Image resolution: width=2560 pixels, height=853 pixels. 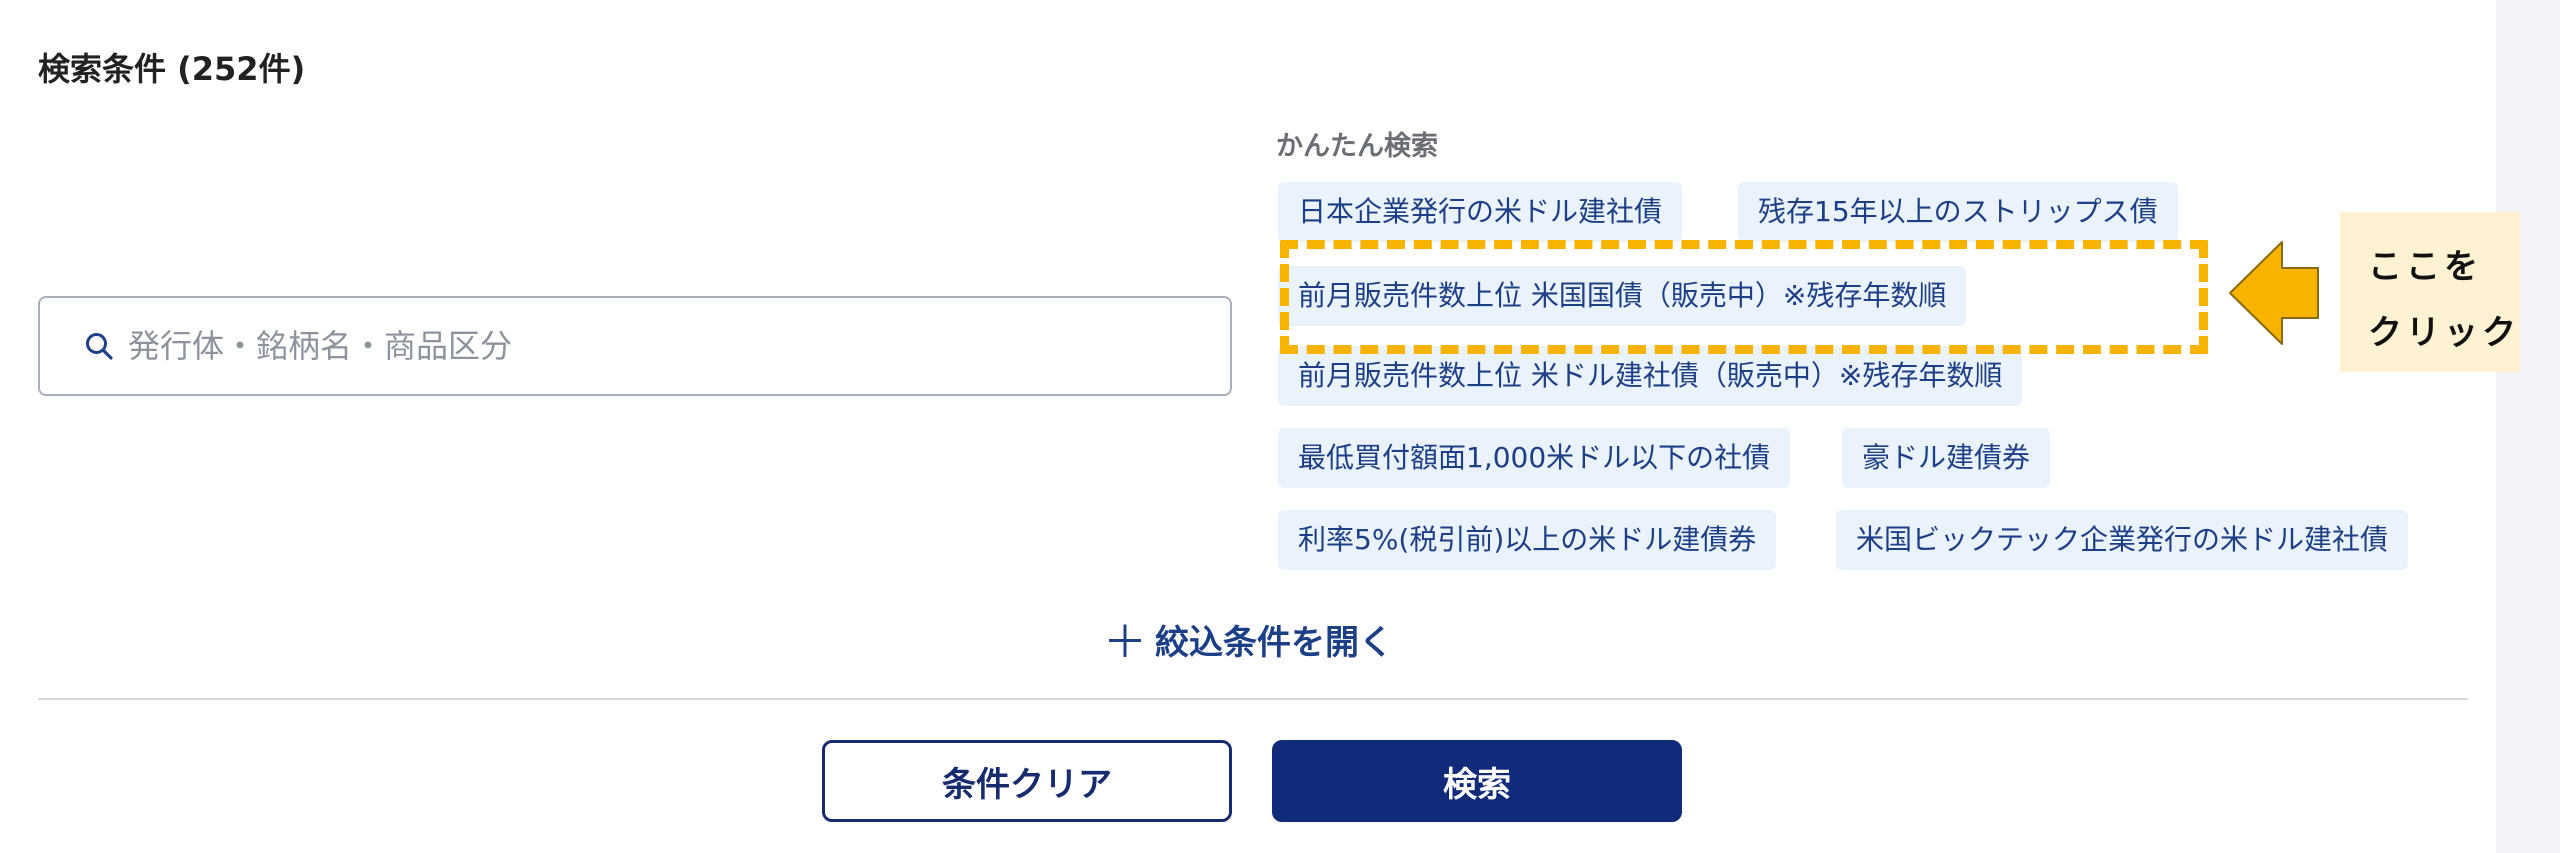 I want to click on open-filters-label: 絞込条件を開く, so click(x=1274, y=643).